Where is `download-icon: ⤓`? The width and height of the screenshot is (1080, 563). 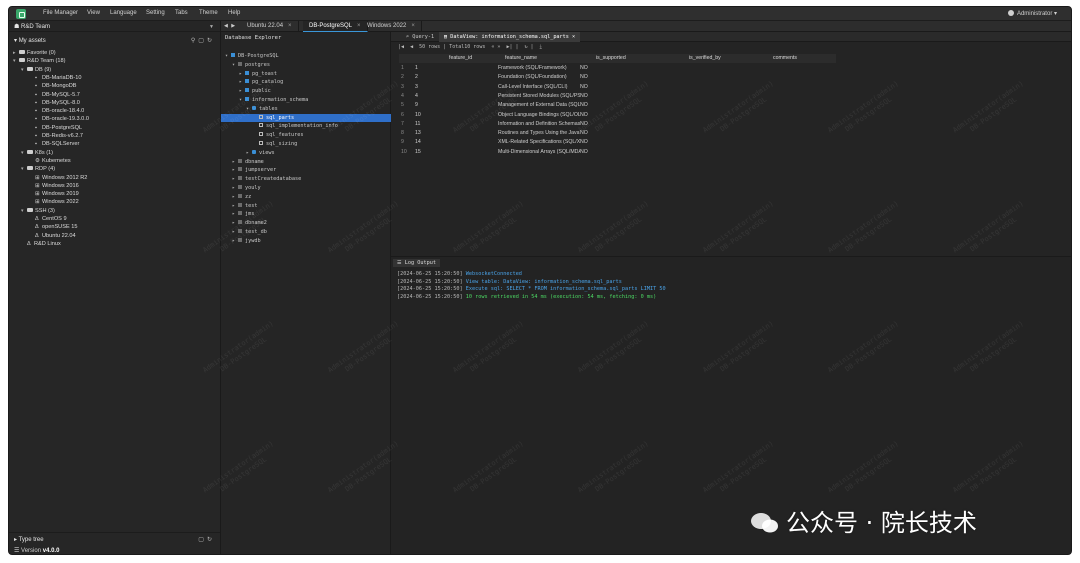
download-icon: ⤓ is located at coordinates (541, 47).